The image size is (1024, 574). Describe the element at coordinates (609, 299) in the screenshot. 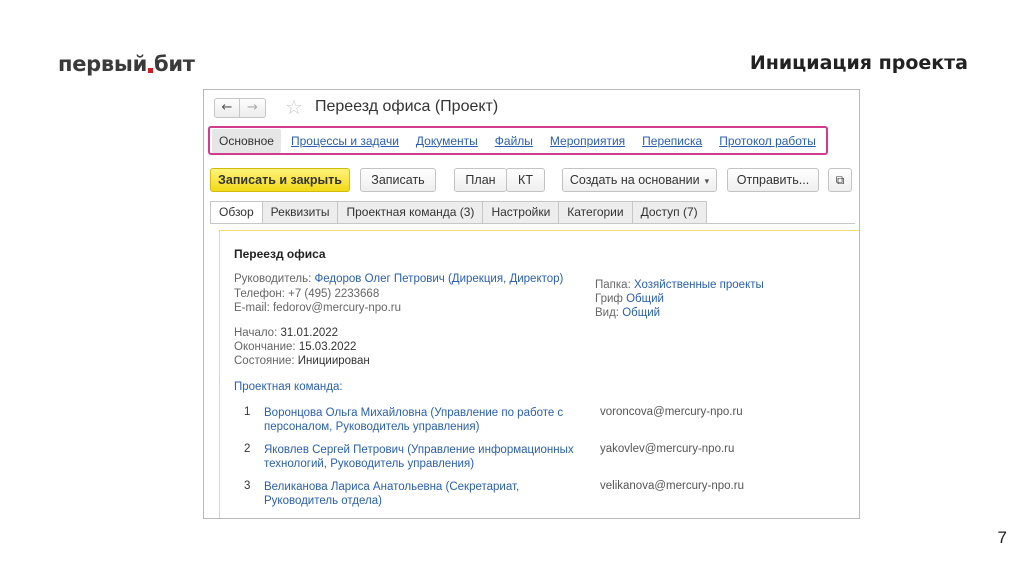

I see `grif-label: Гриф` at that location.